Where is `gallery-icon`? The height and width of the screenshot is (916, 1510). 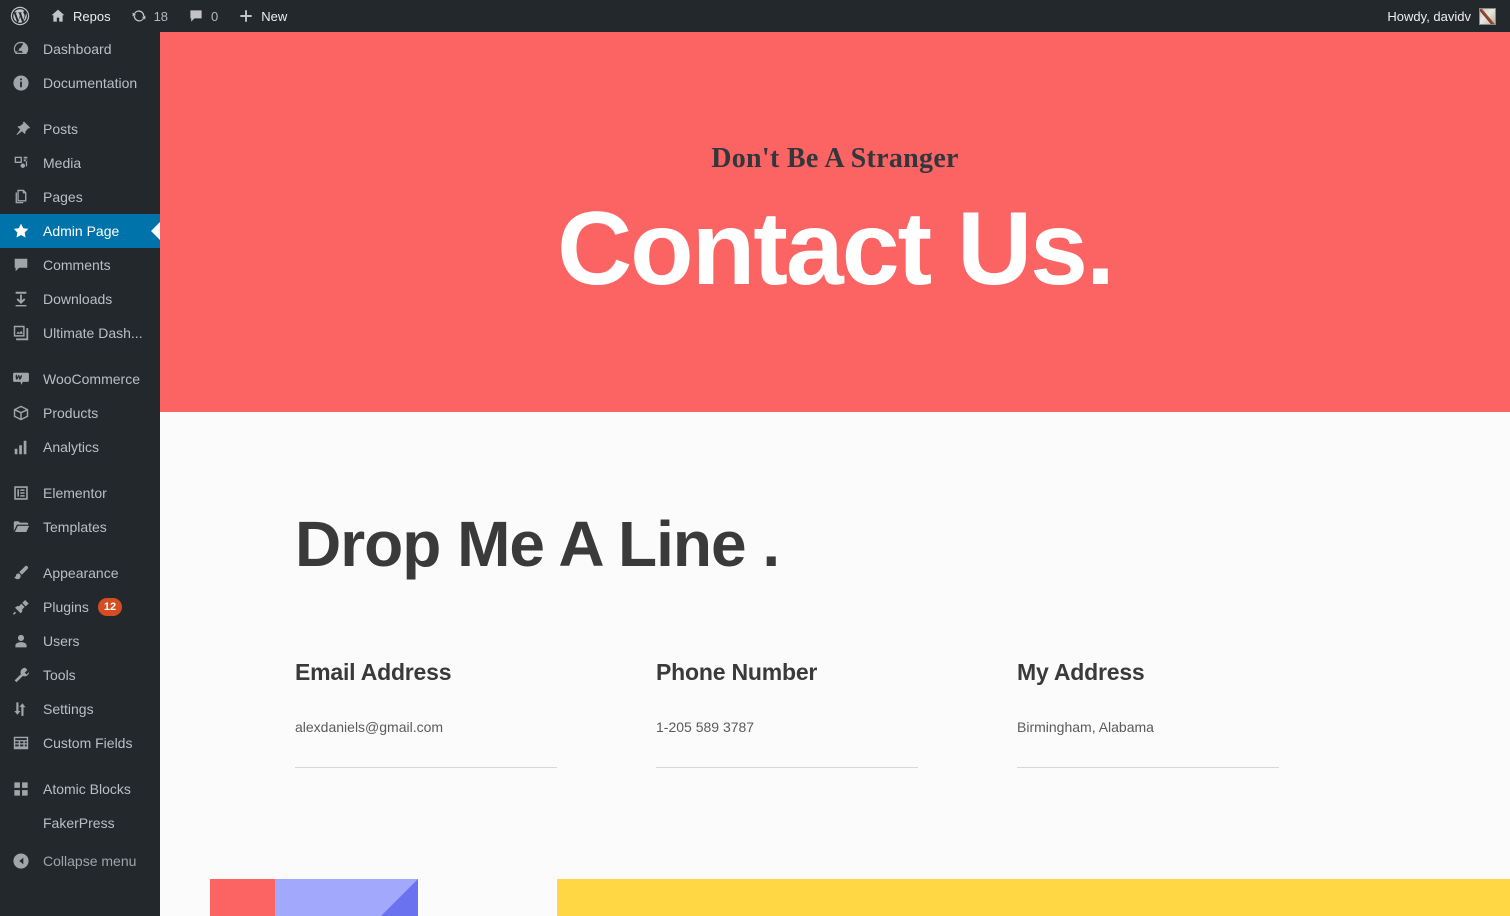 gallery-icon is located at coordinates (21, 333).